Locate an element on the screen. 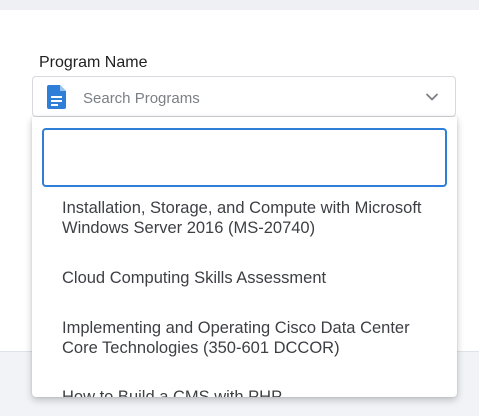 This screenshot has width=479, height=416. program-name-label: Program Name is located at coordinates (93, 62).